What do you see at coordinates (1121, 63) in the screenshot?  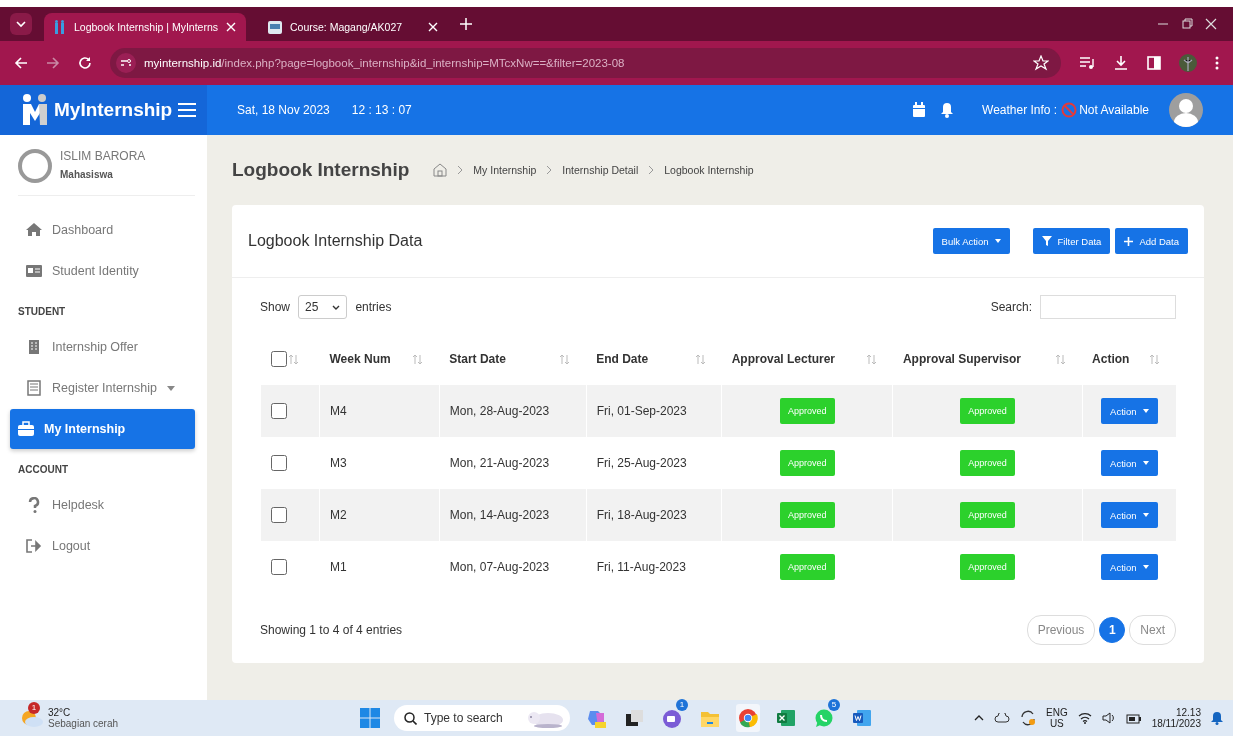 I see `download-icon` at bounding box center [1121, 63].